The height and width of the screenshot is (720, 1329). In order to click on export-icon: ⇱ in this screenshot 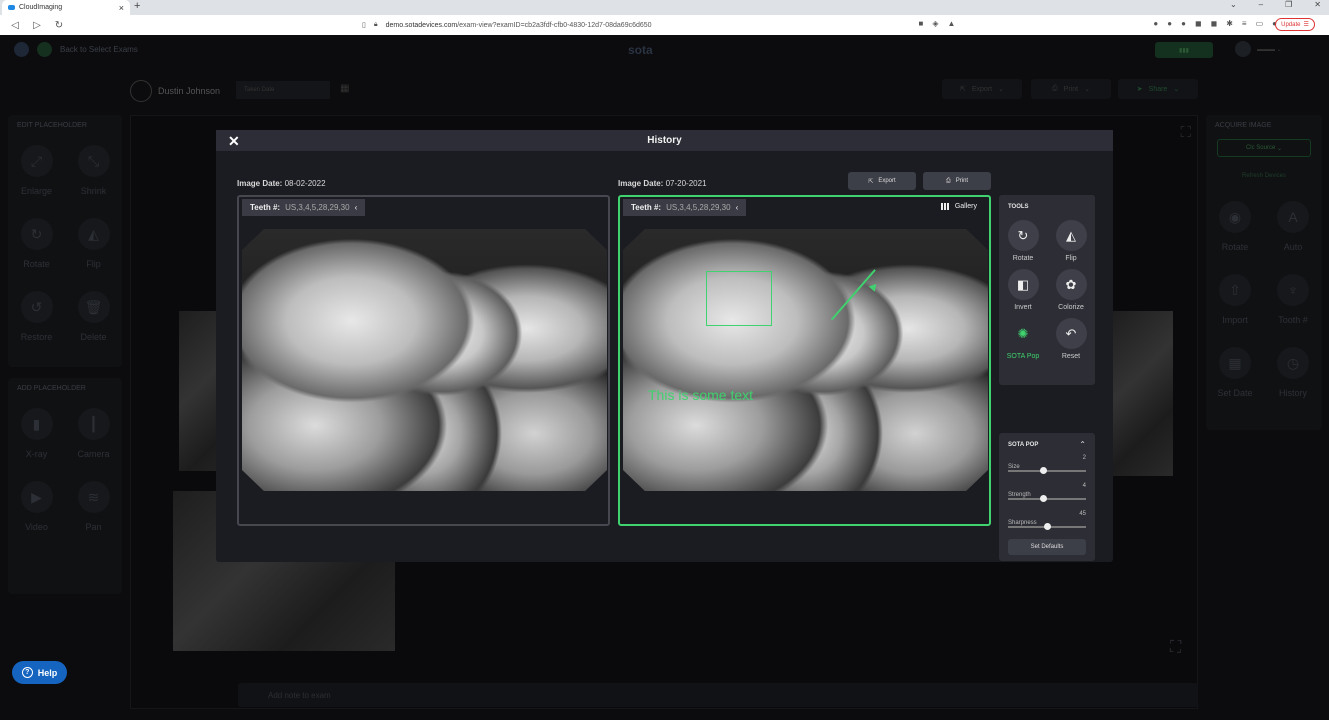, I will do `click(963, 89)`.